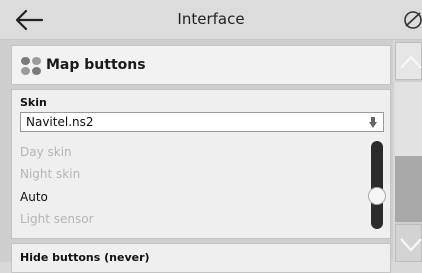 The width and height of the screenshot is (422, 273). I want to click on four-dots-icon, so click(31, 66).